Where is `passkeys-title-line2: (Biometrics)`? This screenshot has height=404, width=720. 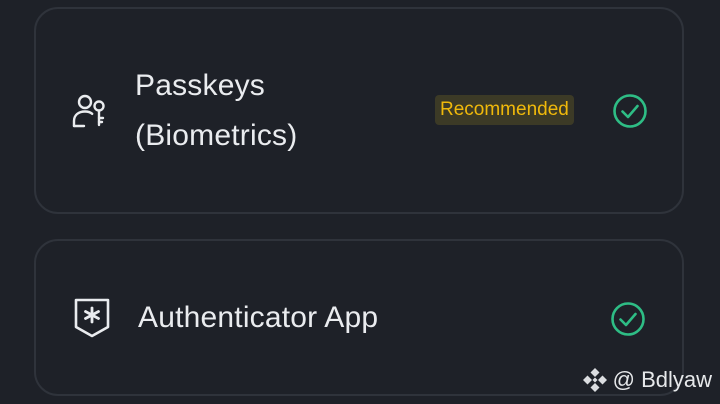 passkeys-title-line2: (Biometrics) is located at coordinates (216, 135).